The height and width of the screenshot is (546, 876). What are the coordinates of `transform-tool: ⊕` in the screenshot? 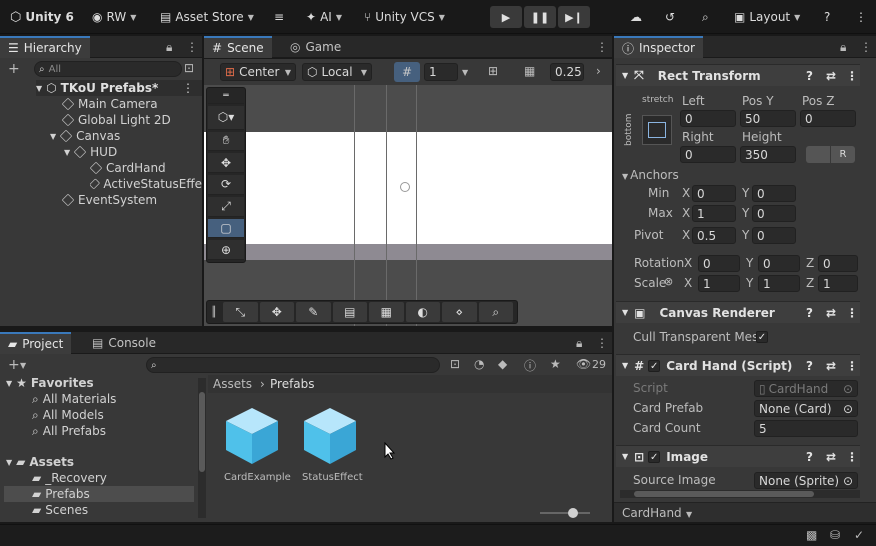 It's located at (226, 250).